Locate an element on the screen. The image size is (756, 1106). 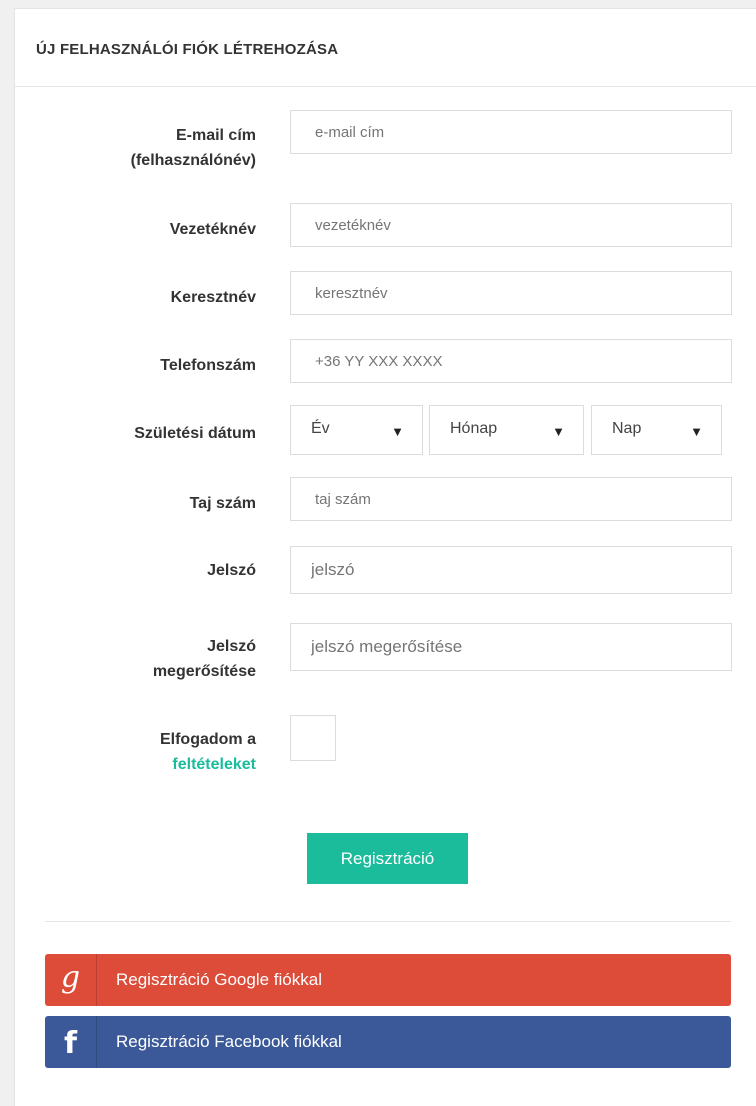
phone-label: Telefonszám is located at coordinates (208, 365).